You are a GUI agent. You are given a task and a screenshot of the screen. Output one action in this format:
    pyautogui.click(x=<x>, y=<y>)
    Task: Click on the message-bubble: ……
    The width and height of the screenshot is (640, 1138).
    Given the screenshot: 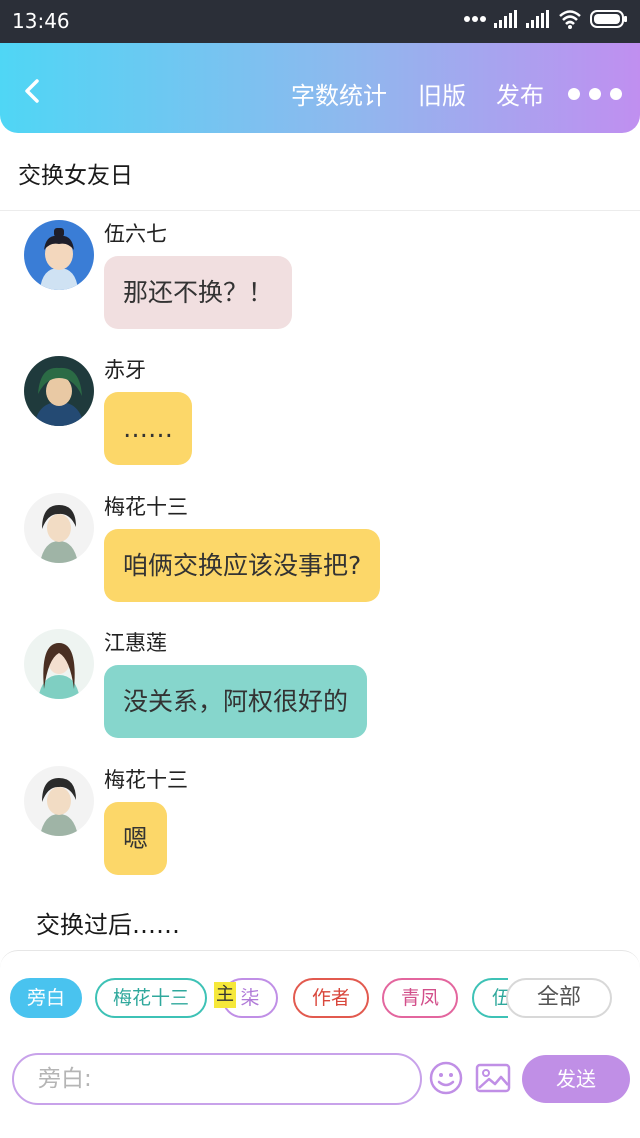 What is the action you would take?
    pyautogui.click(x=148, y=428)
    